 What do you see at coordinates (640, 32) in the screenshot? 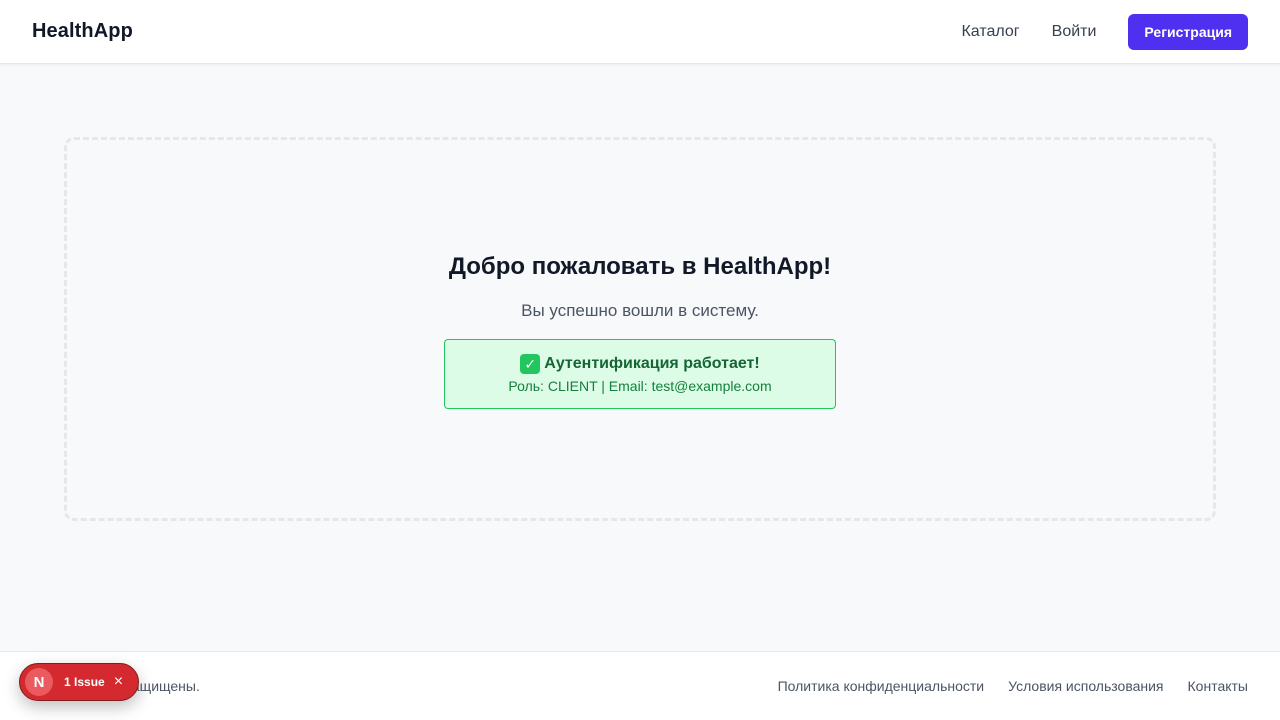
I see `top-navbar: HealthApp Каталог Войти Регистрация` at bounding box center [640, 32].